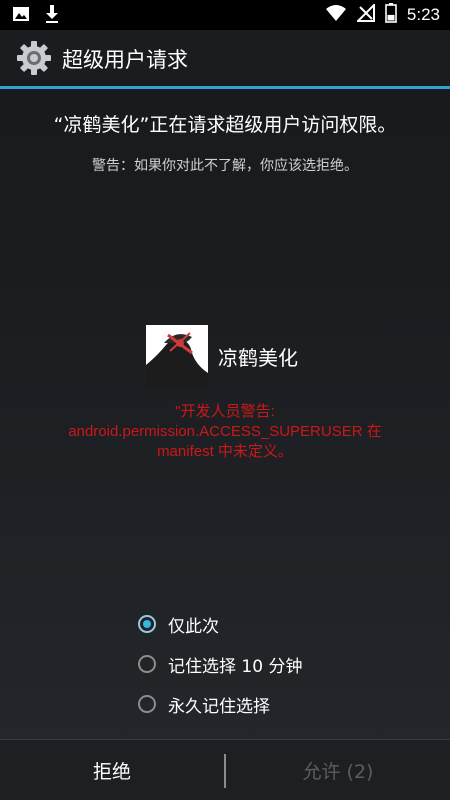  I want to click on request-message: “凉鹤美化”正在请求超级用户访问权限。, so click(225, 125).